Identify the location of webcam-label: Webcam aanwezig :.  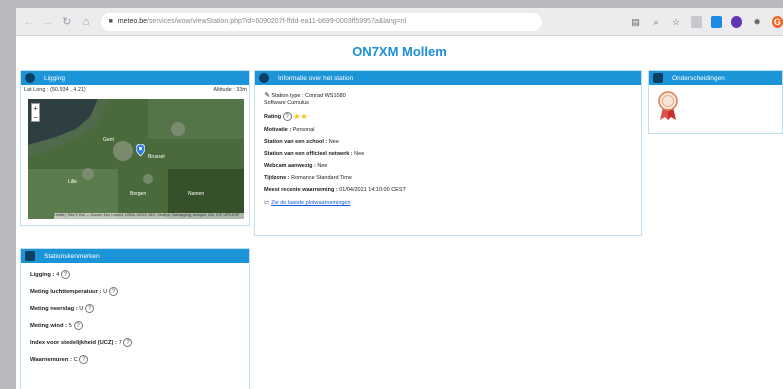
(290, 166).